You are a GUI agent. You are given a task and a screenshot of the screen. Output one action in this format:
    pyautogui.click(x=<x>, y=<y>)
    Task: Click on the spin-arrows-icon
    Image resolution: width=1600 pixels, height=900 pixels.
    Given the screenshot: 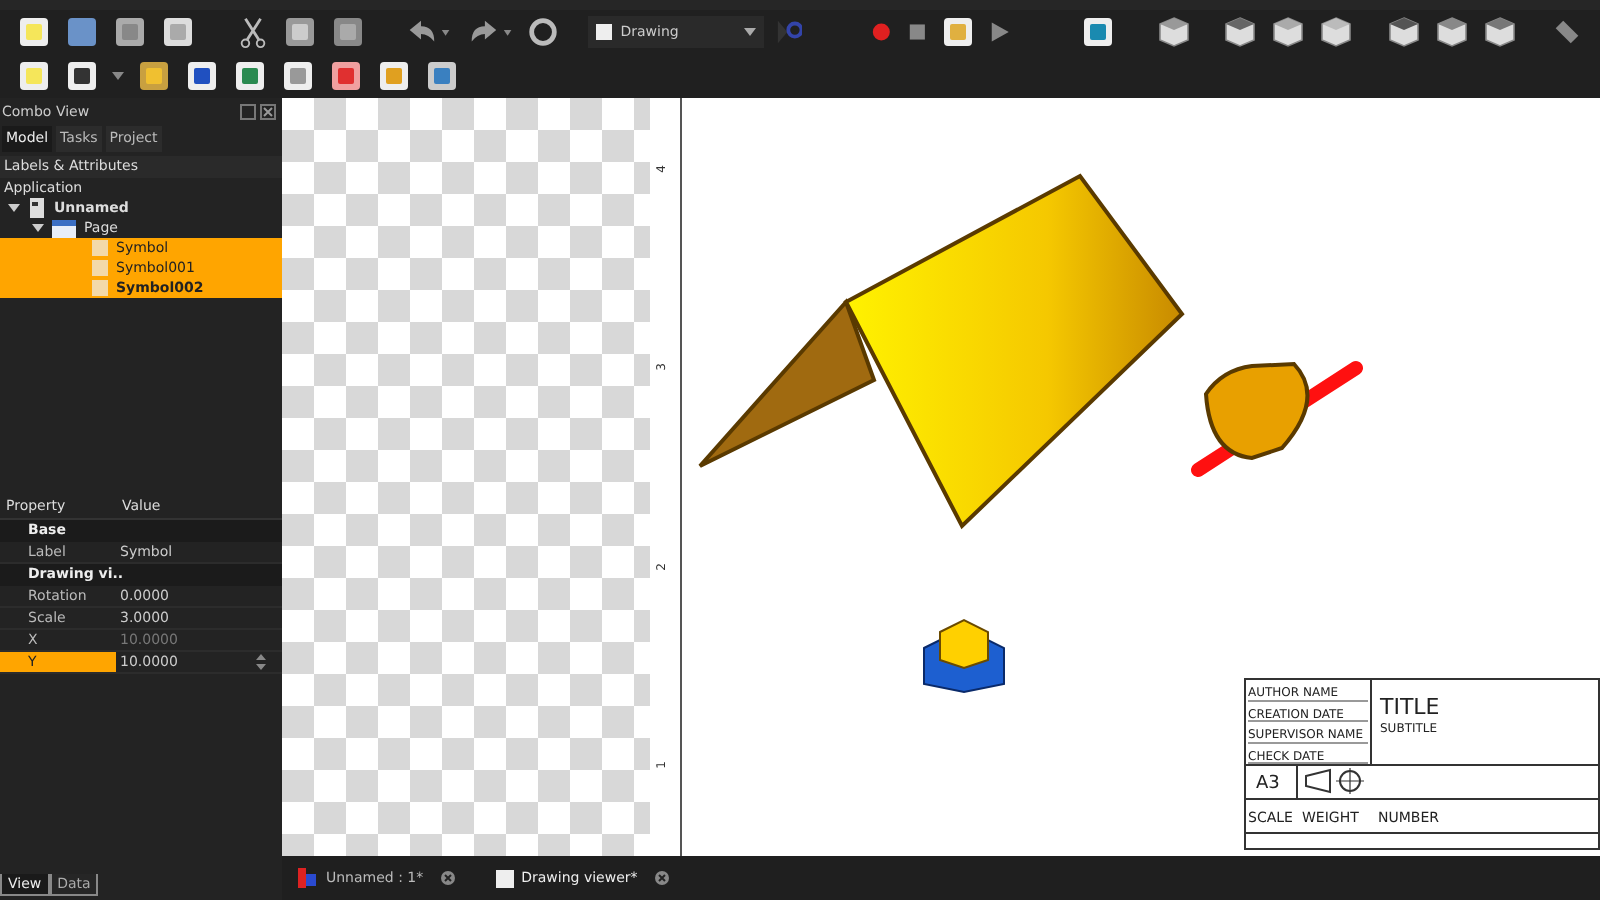 What is the action you would take?
    pyautogui.click(x=261, y=662)
    